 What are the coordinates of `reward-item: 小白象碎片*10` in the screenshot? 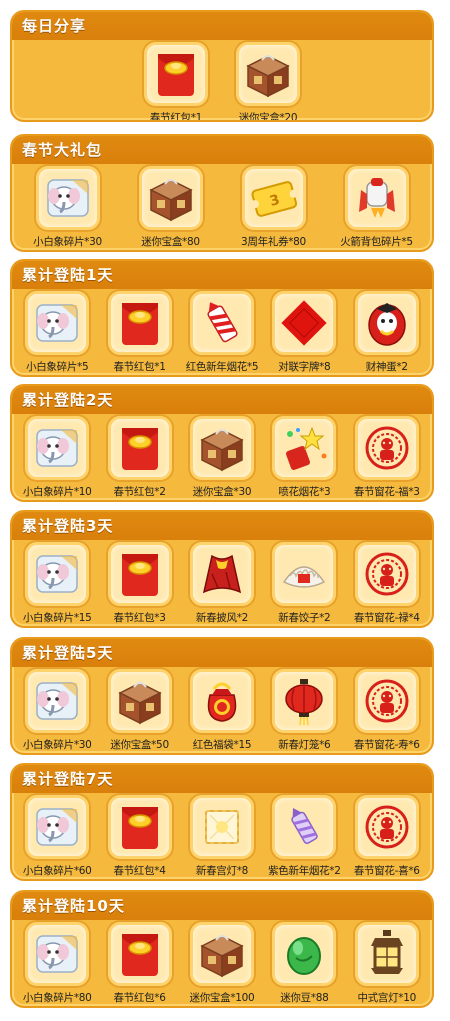 It's located at (57, 457).